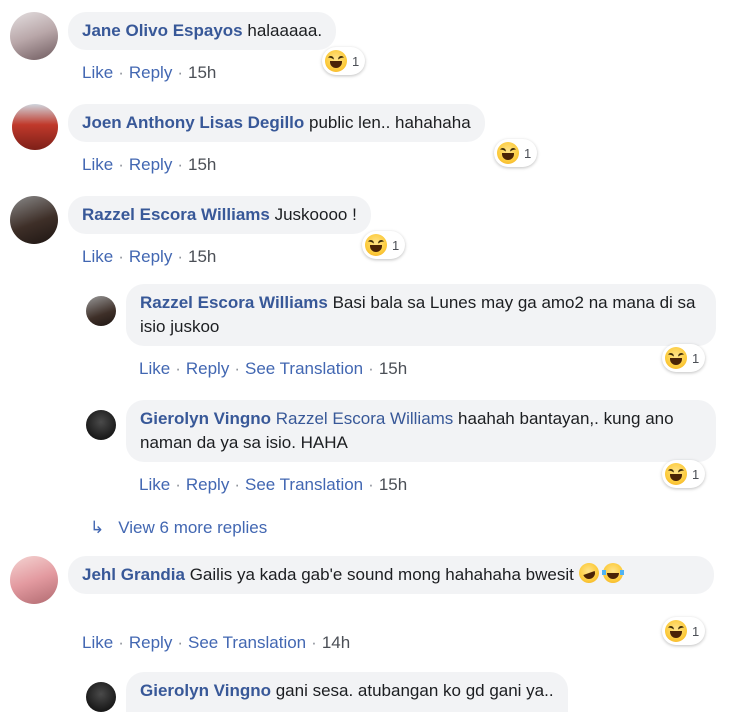 This screenshot has height=712, width=750. Describe the element at coordinates (193, 527) in the screenshot. I see `view-more-label: View 6 more replies` at that location.